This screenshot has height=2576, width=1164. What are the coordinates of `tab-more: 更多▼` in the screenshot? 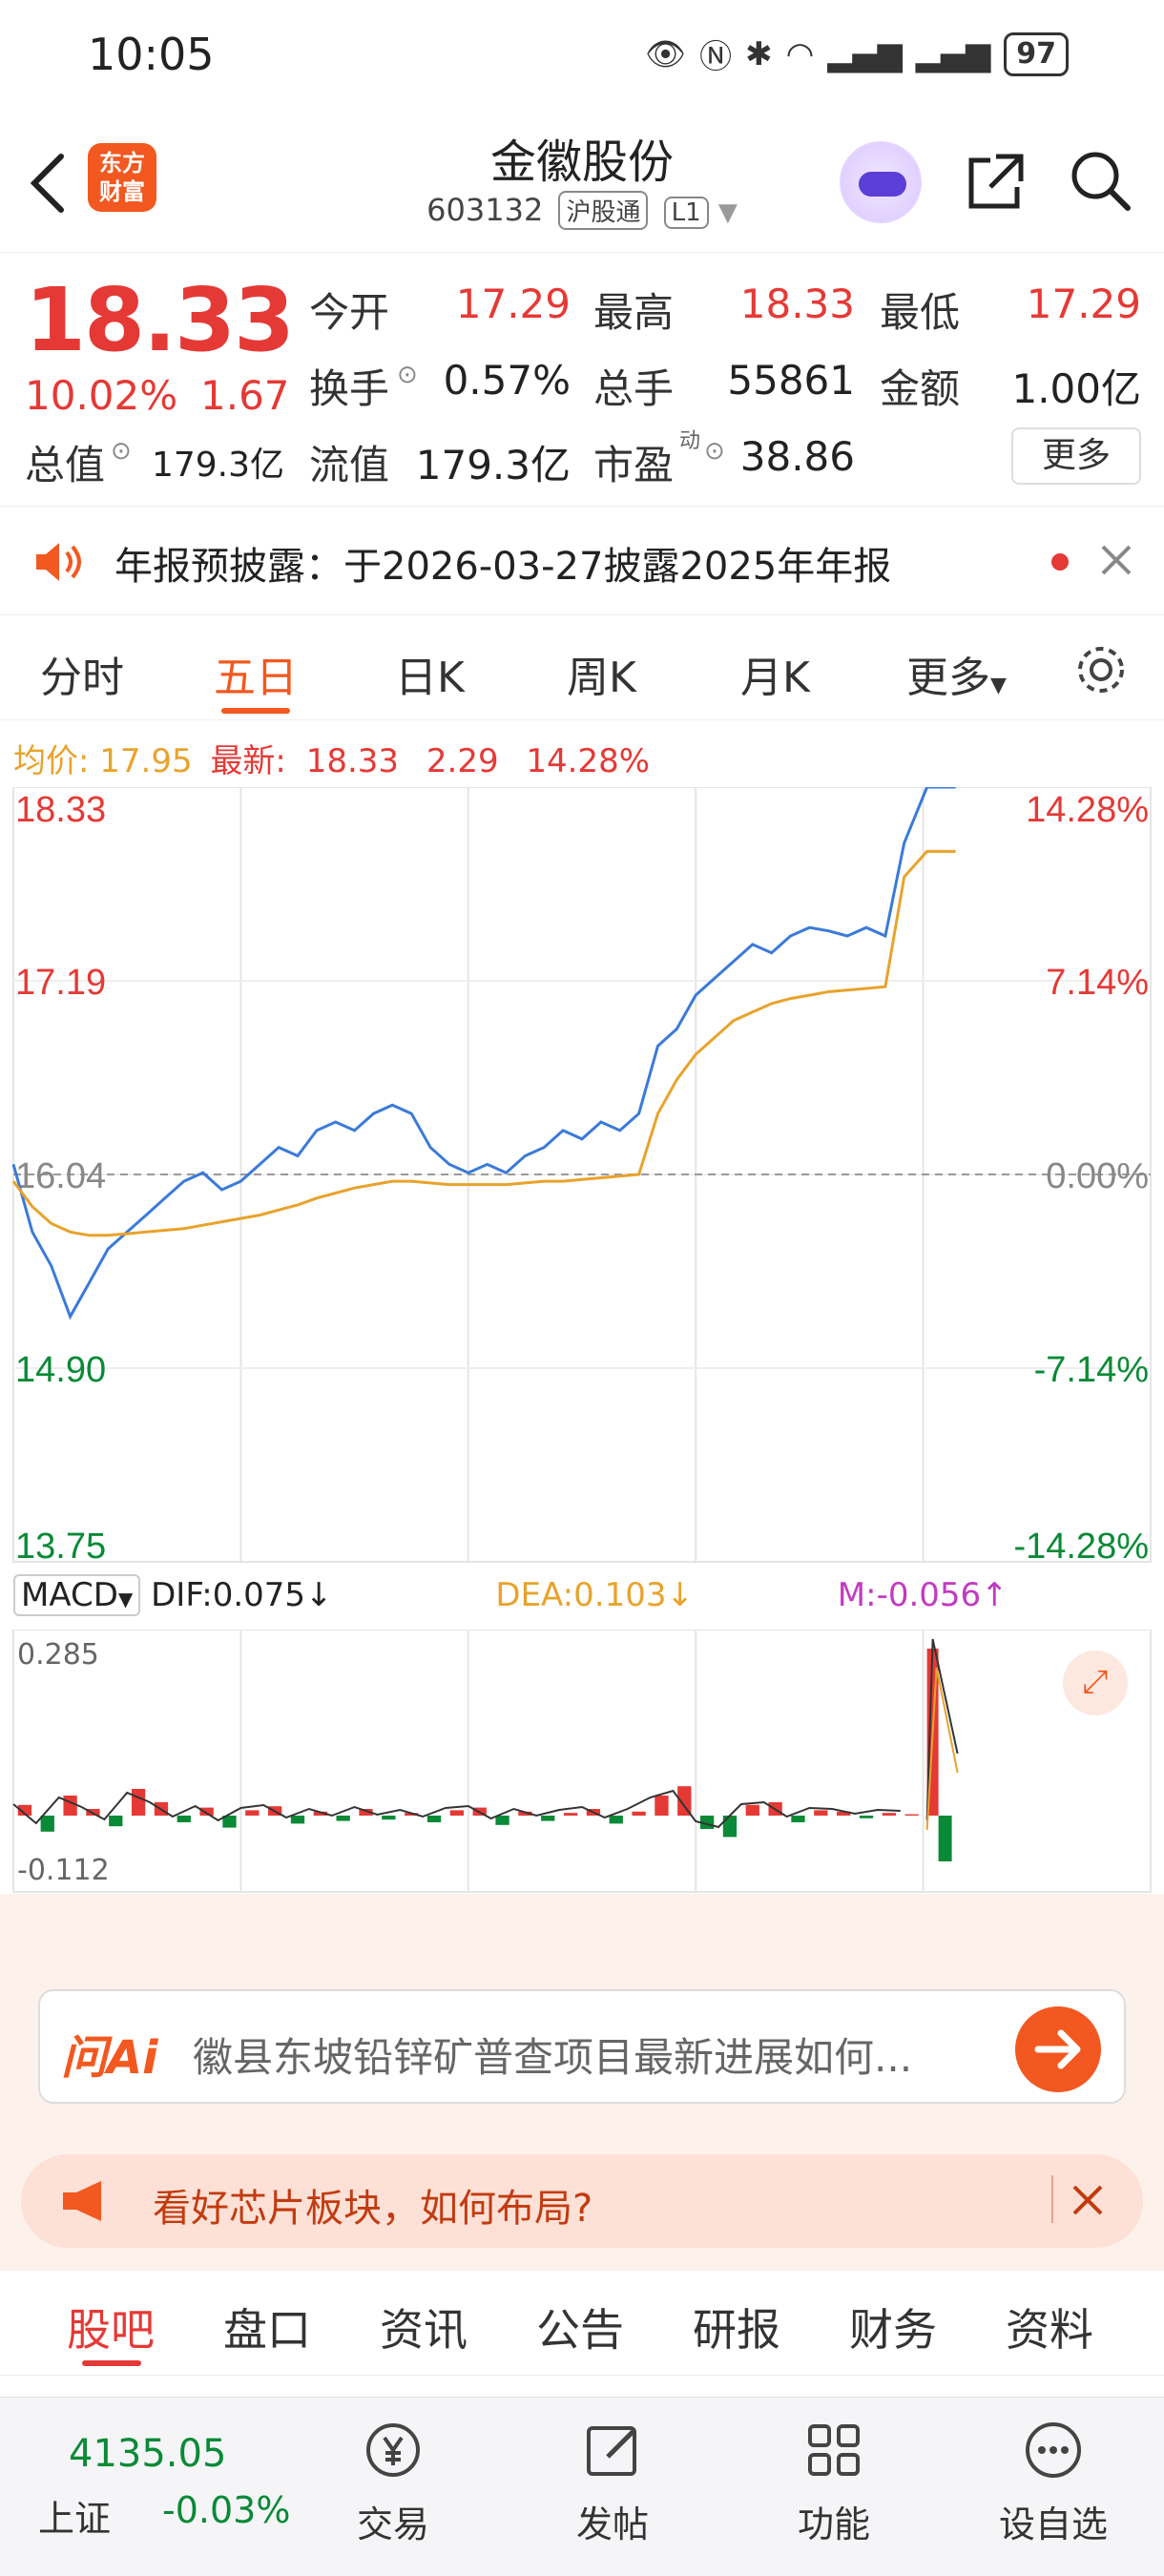 It's located at (957, 673).